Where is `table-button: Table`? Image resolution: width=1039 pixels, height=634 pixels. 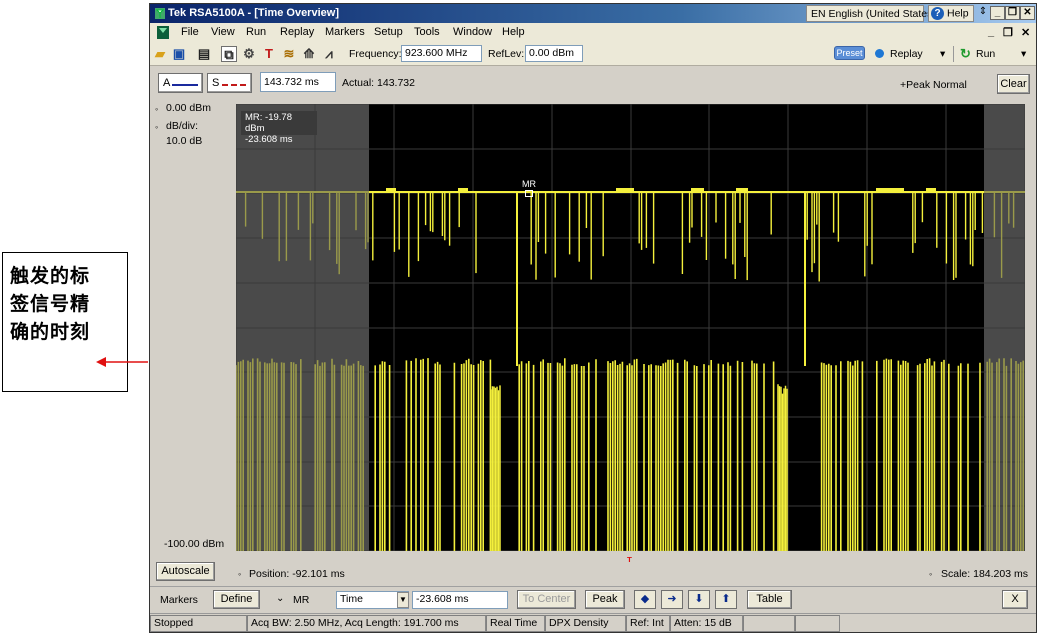
table-button: Table is located at coordinates (769, 599).